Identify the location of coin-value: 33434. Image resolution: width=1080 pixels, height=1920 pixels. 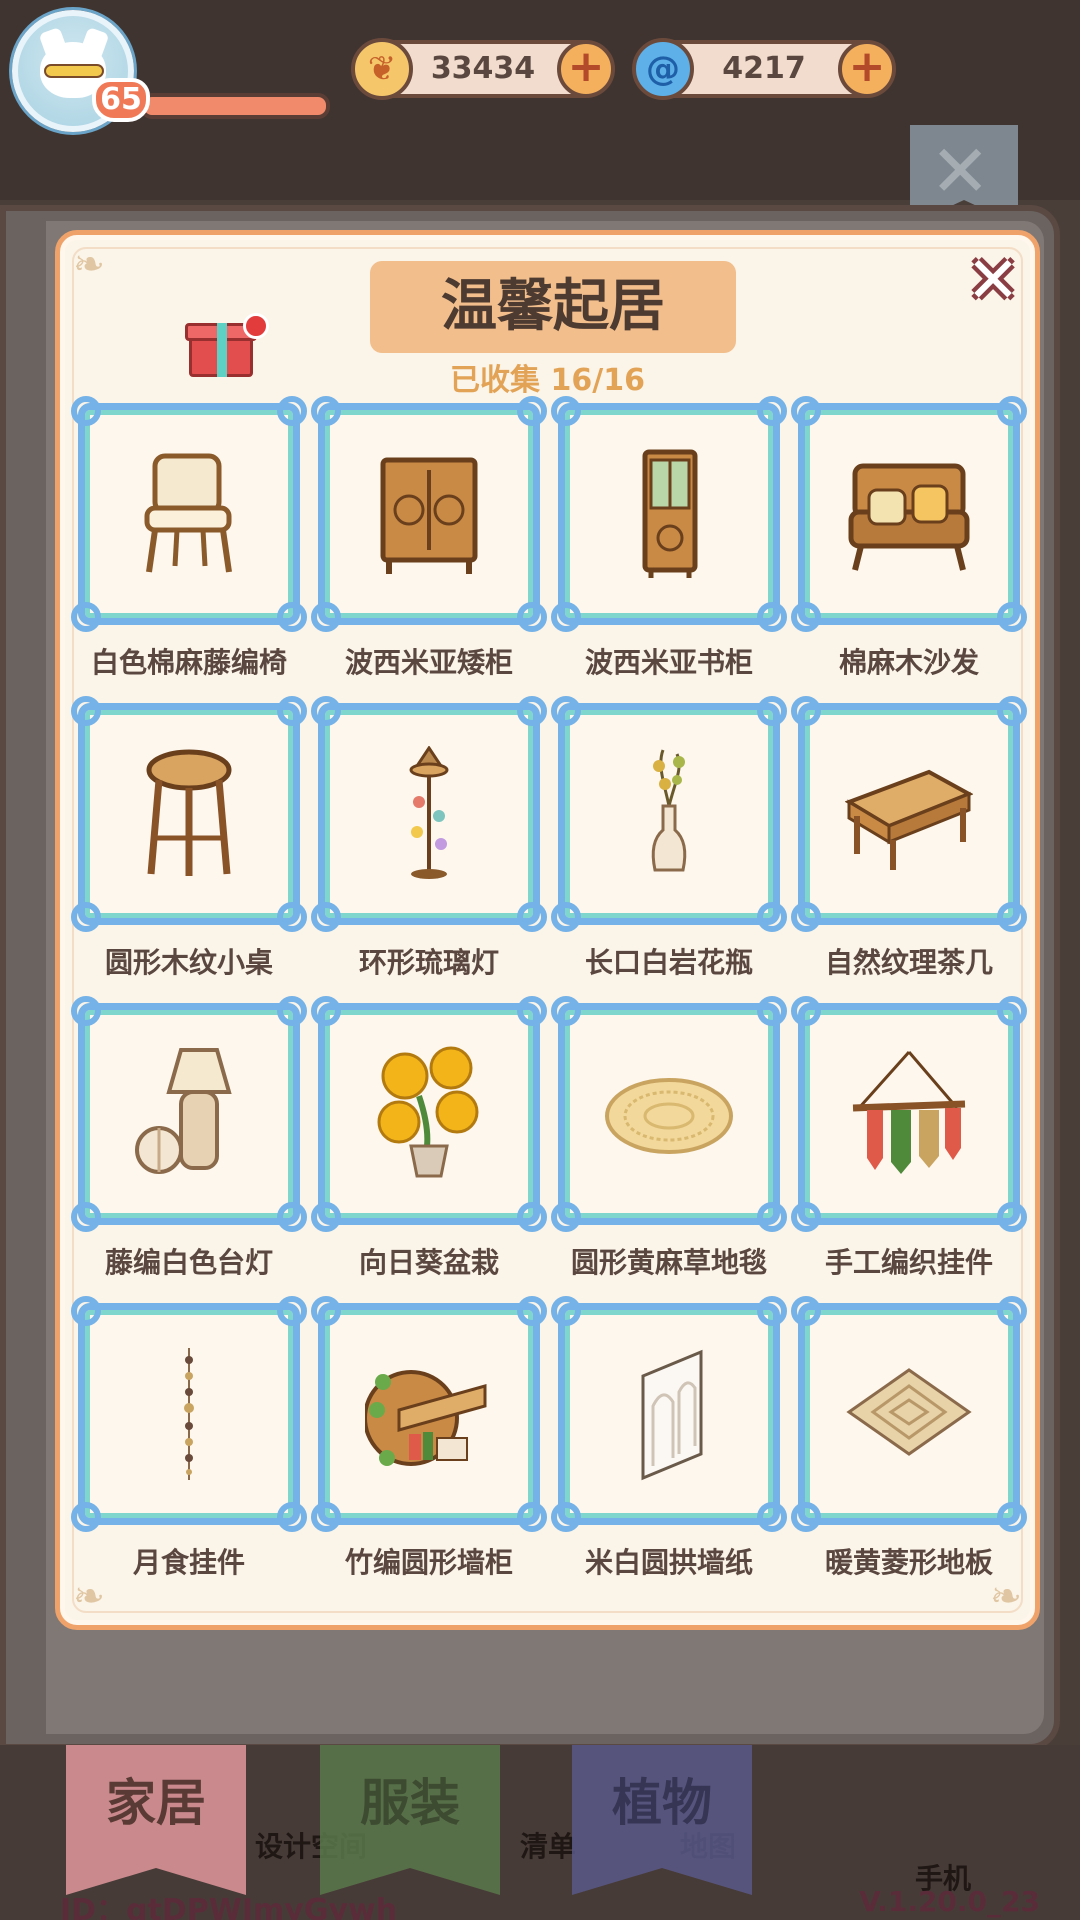
(483, 68).